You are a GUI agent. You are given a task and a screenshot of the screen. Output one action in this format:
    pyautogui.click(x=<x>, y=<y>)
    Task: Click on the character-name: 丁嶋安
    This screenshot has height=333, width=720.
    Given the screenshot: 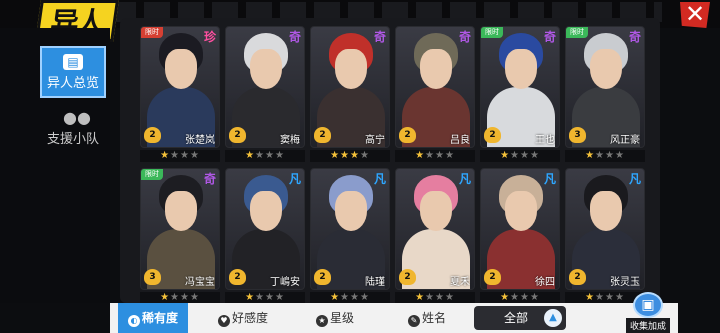 What is the action you would take?
    pyautogui.click(x=285, y=282)
    